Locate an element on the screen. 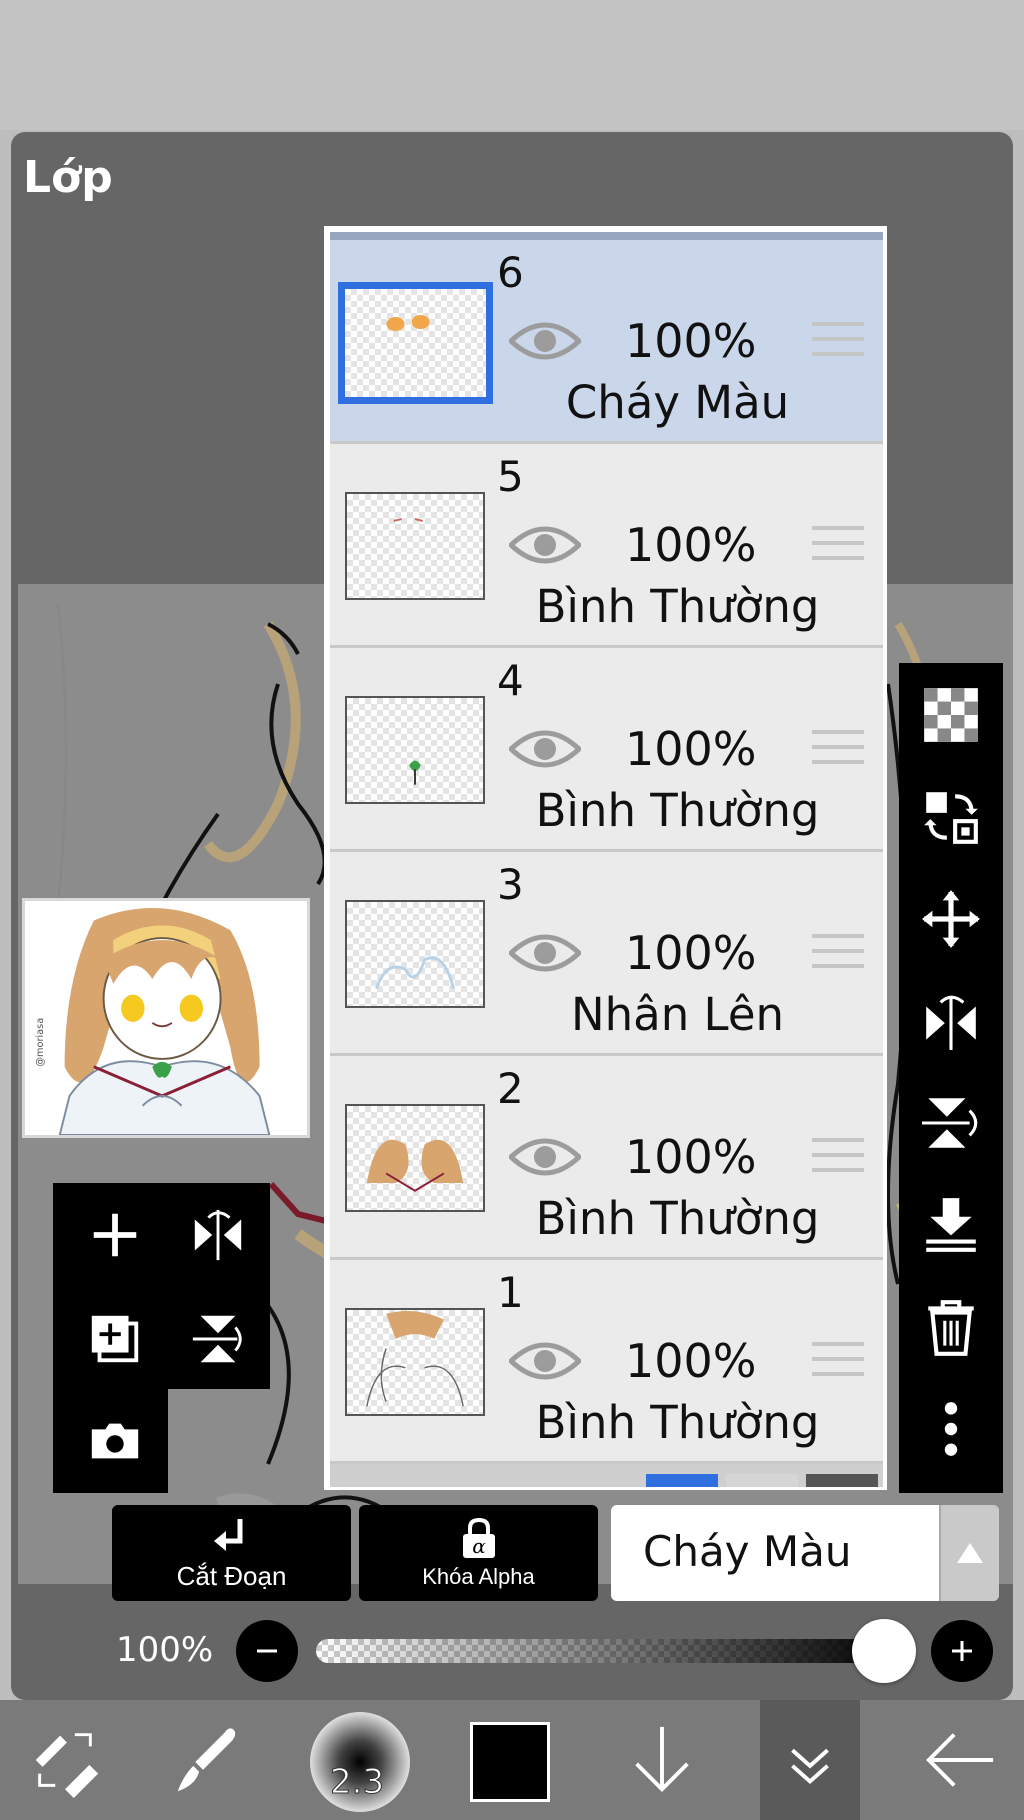  layer-row-4: 4 100% Bình Thường is located at coordinates (606, 750).